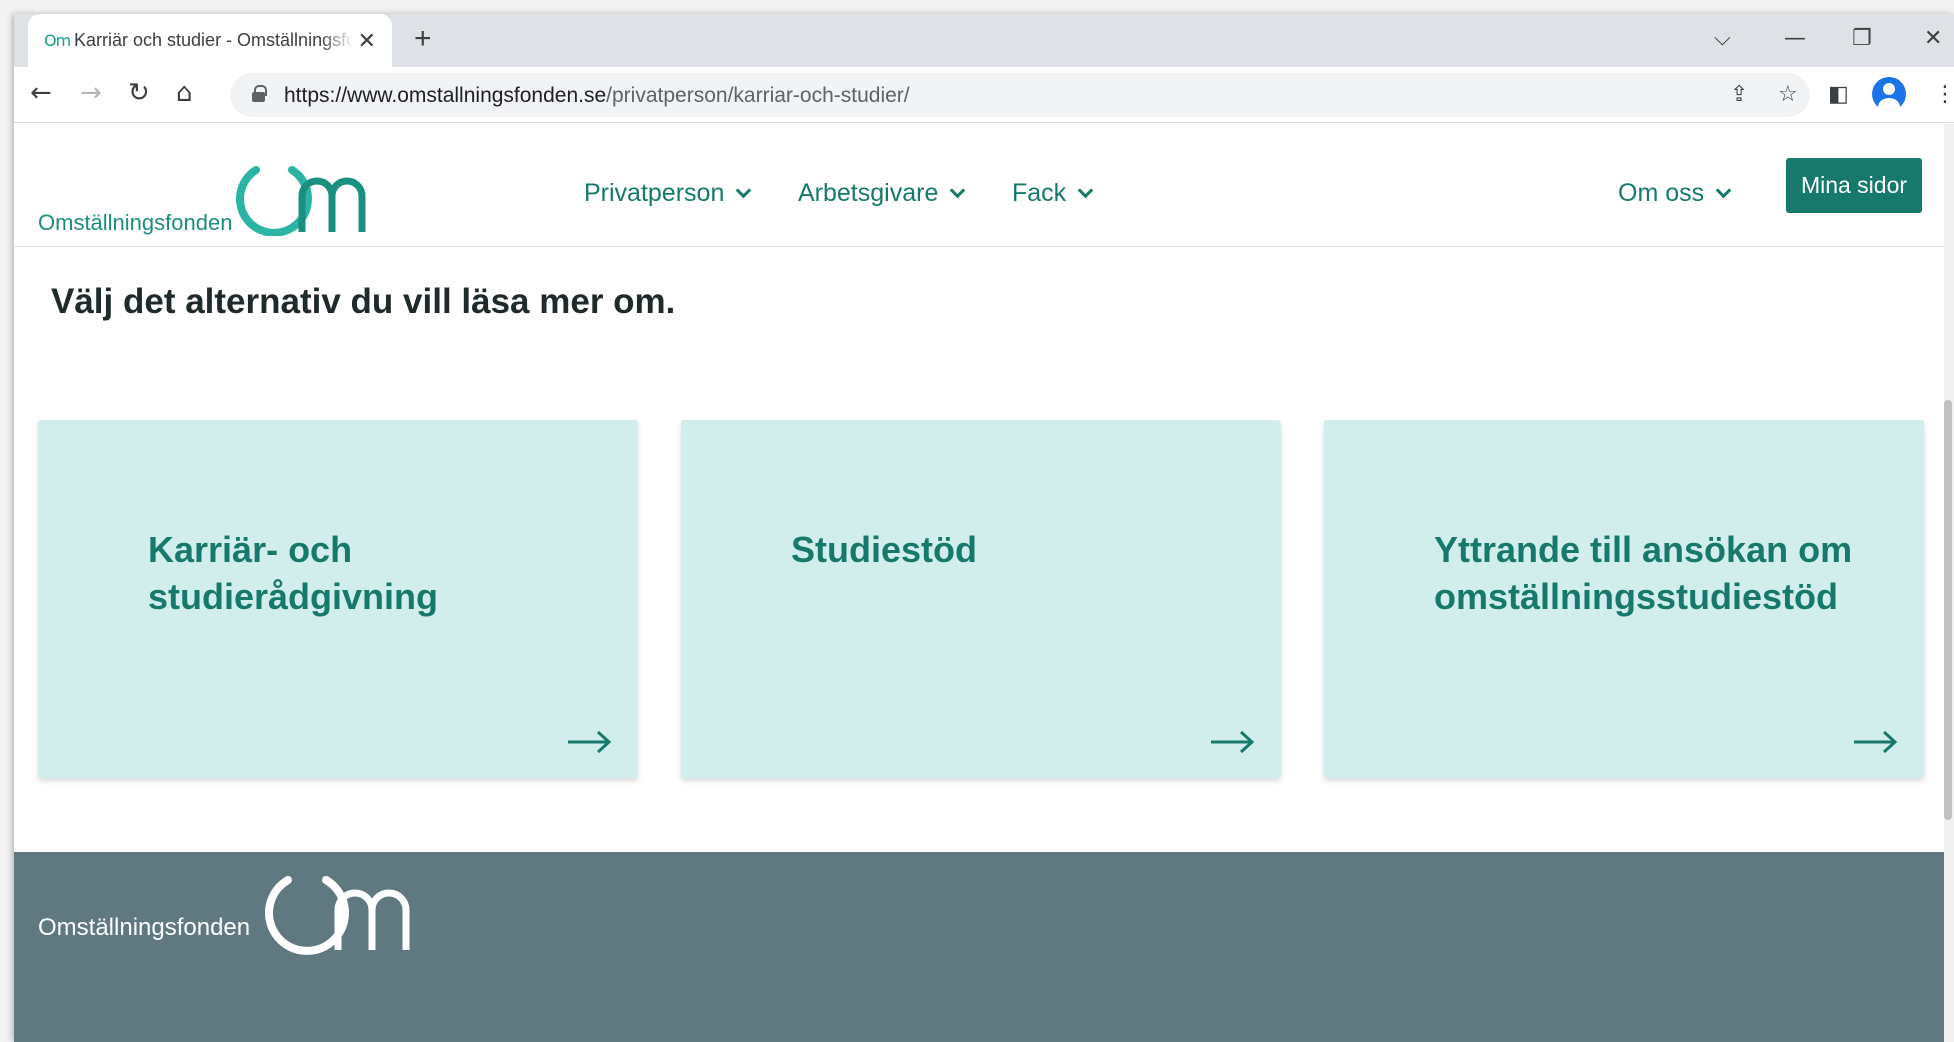  What do you see at coordinates (1788, 94) in the screenshot?
I see `bookmark-star-icon: ☆` at bounding box center [1788, 94].